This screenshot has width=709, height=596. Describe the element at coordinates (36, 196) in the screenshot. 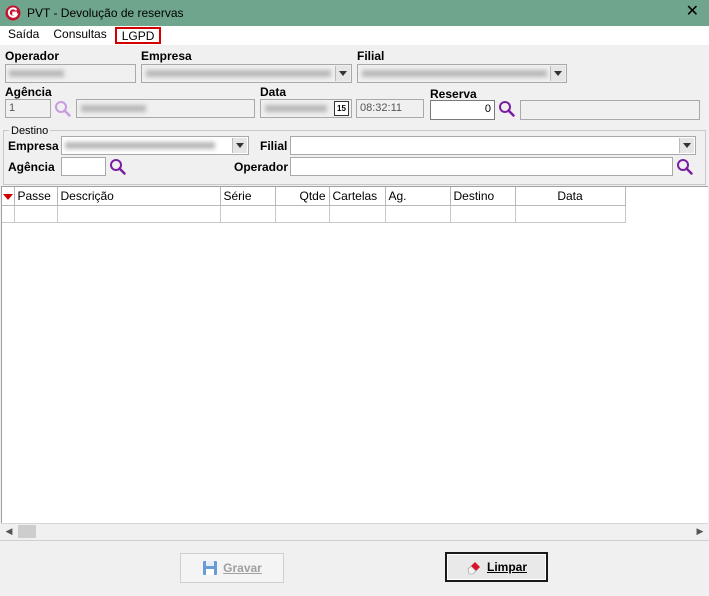

I see `col-passe: Passe` at that location.